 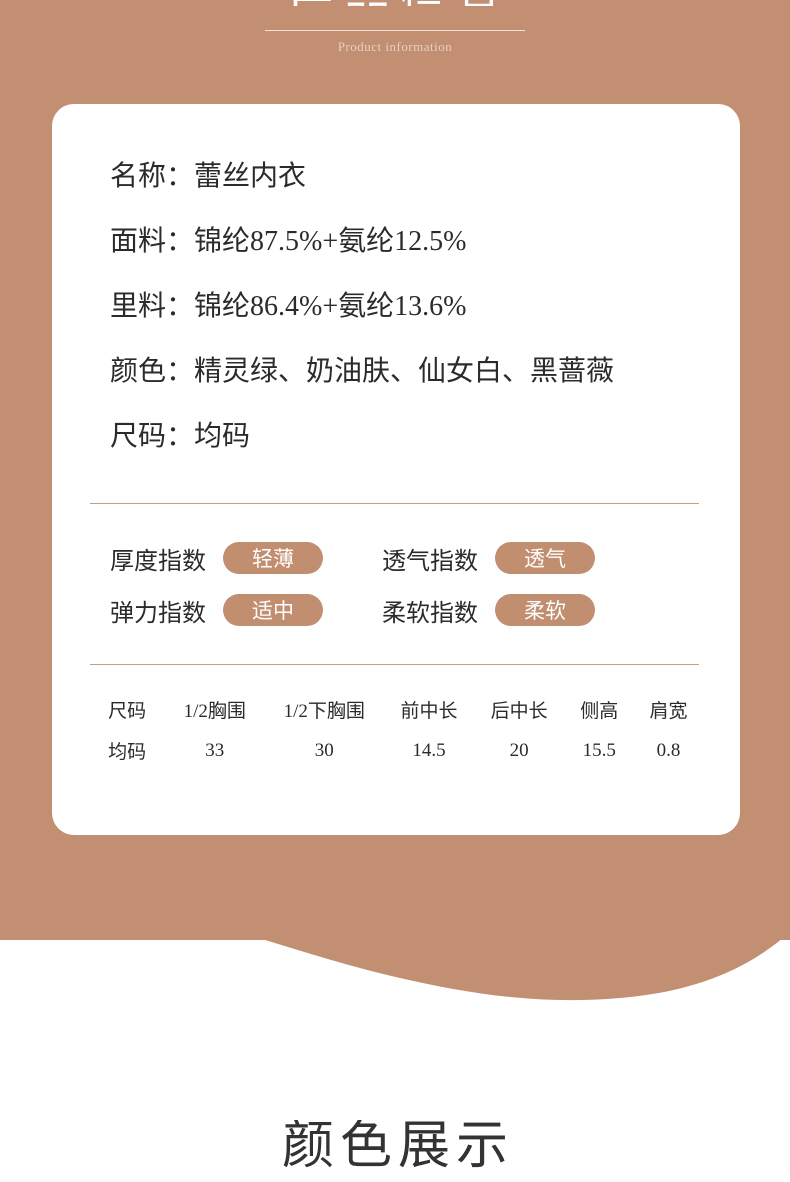 I want to click on table-header-cell: 后中长, so click(x=519, y=711).